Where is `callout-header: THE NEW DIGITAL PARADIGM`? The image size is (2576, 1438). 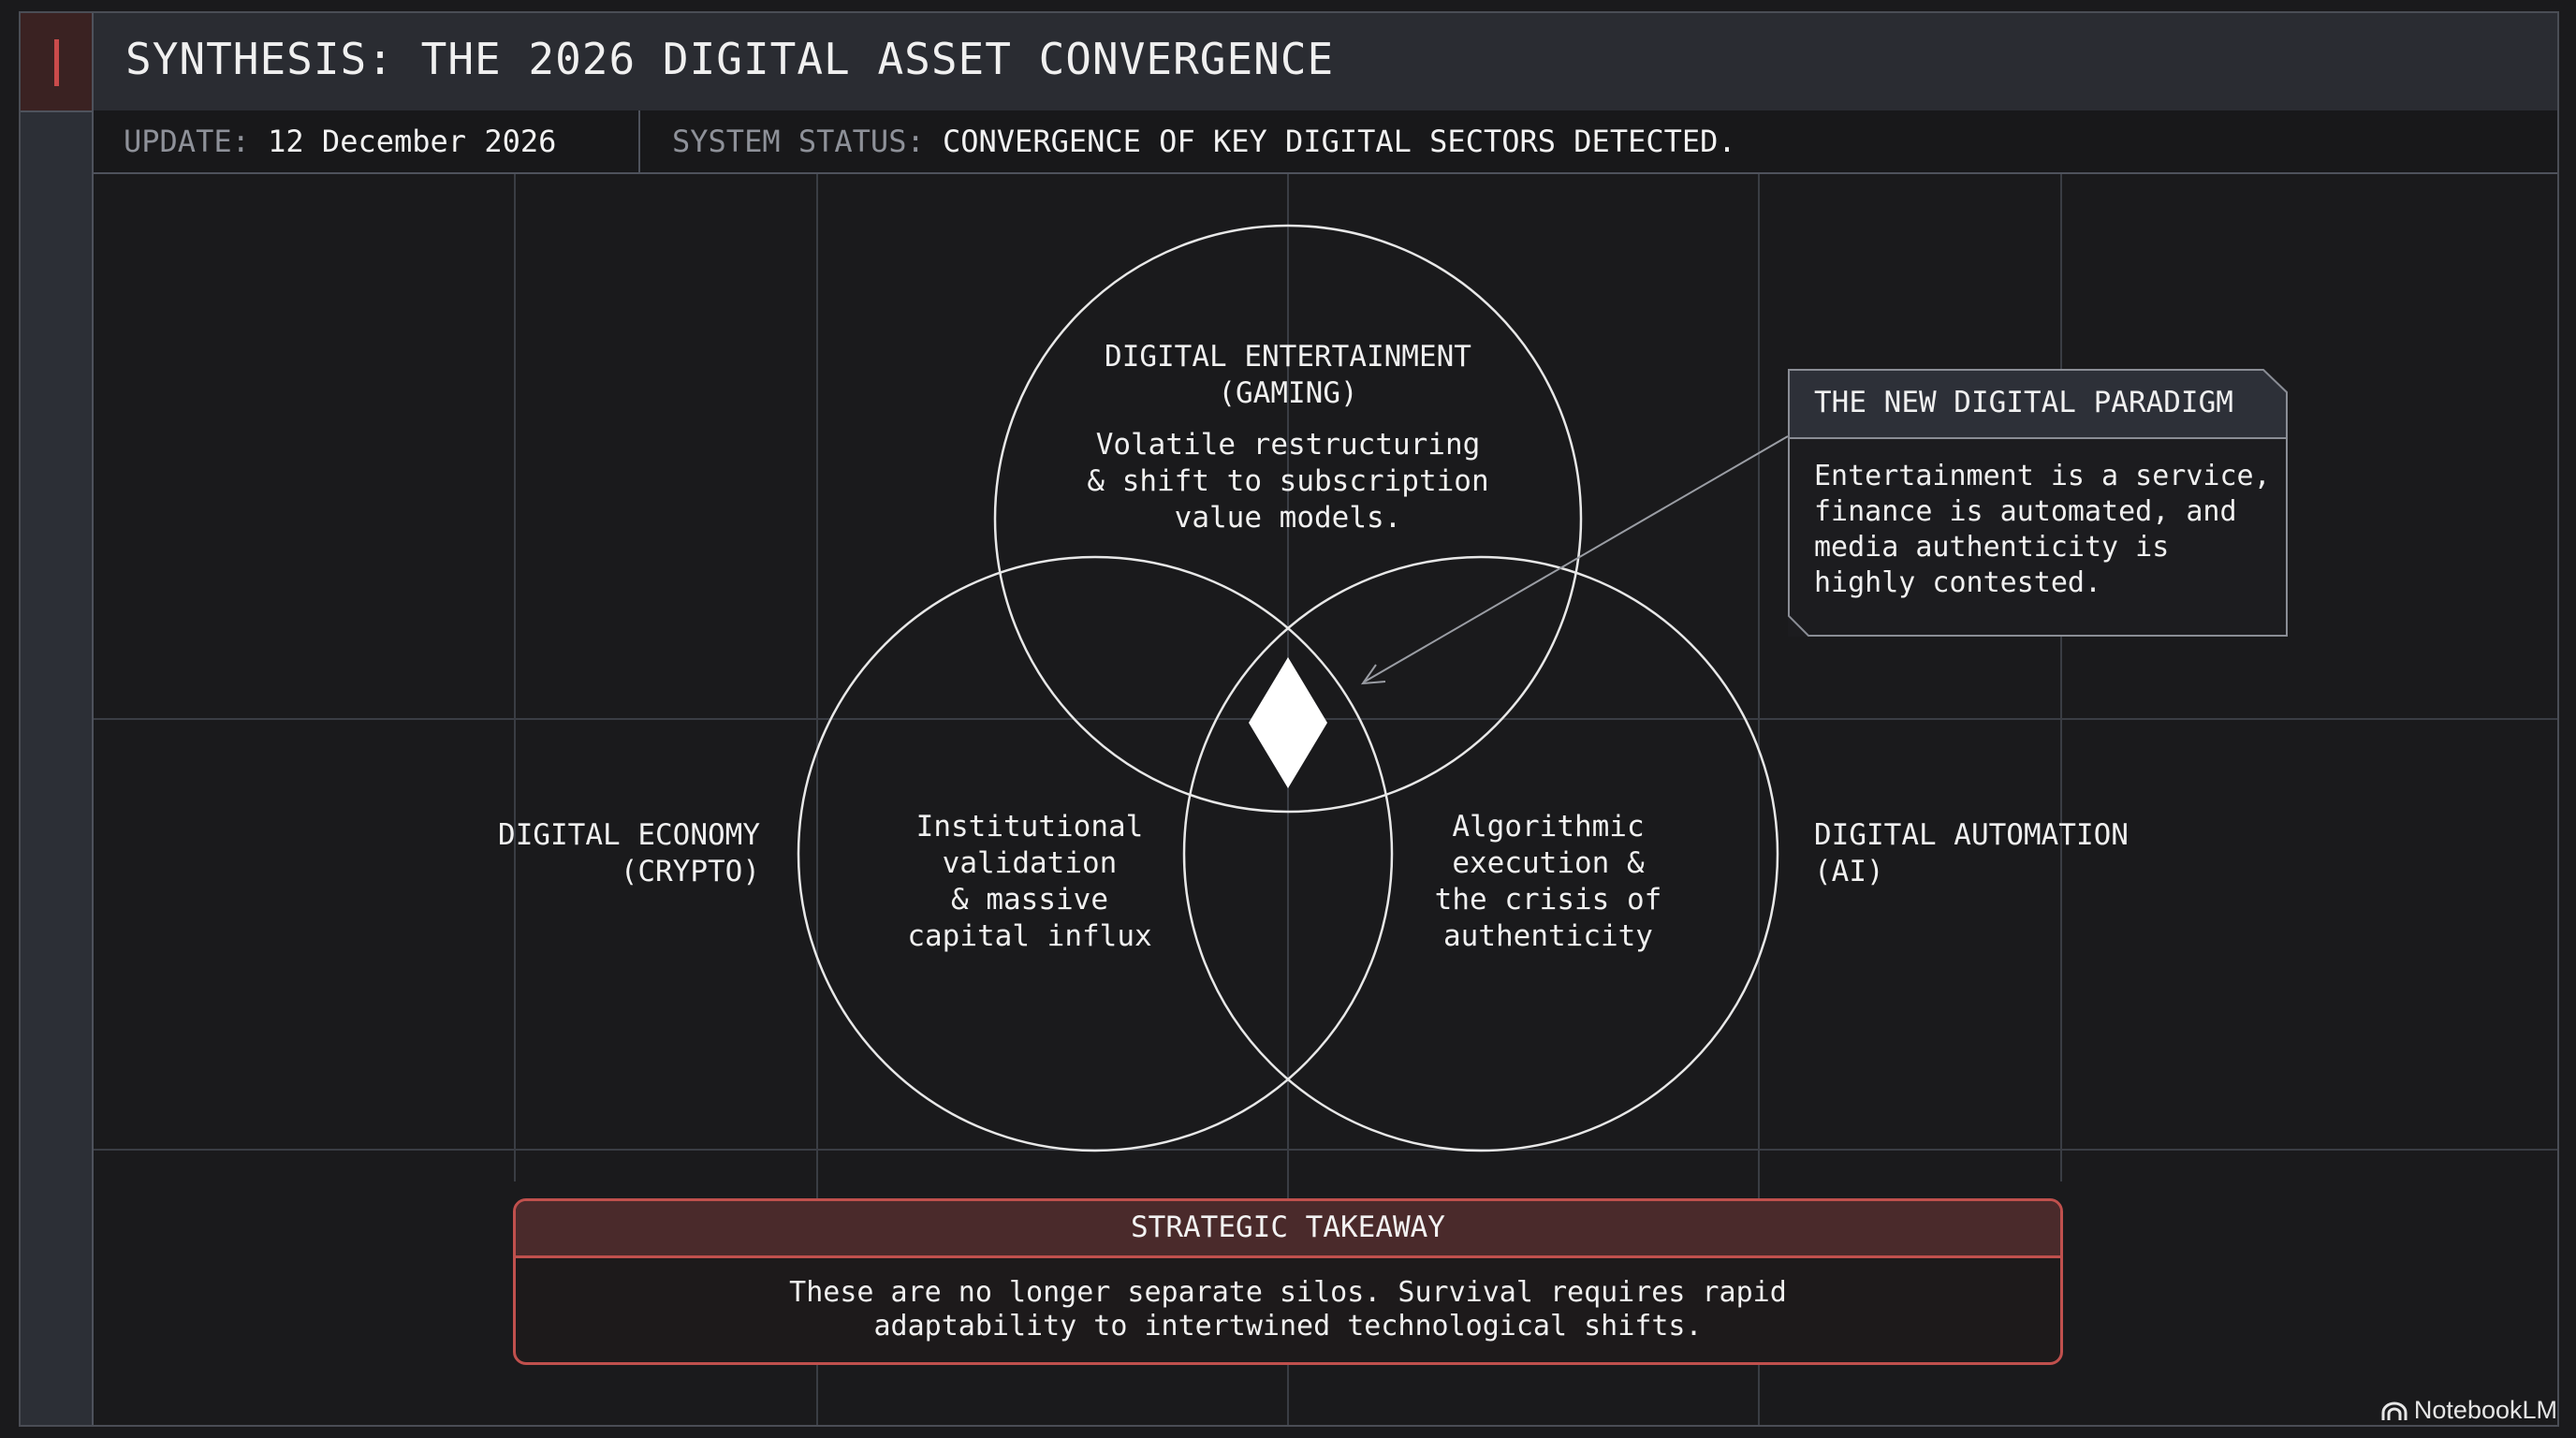
callout-header: THE NEW DIGITAL PARADIGM is located at coordinates (2038, 403).